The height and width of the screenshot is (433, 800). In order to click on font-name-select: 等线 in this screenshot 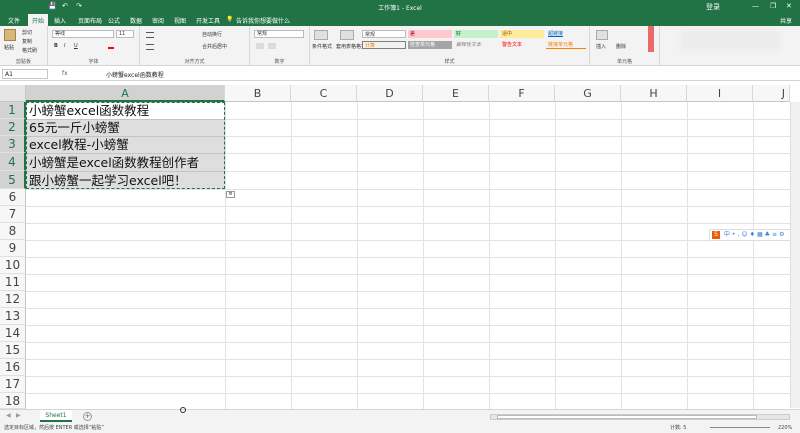, I will do `click(83, 34)`.